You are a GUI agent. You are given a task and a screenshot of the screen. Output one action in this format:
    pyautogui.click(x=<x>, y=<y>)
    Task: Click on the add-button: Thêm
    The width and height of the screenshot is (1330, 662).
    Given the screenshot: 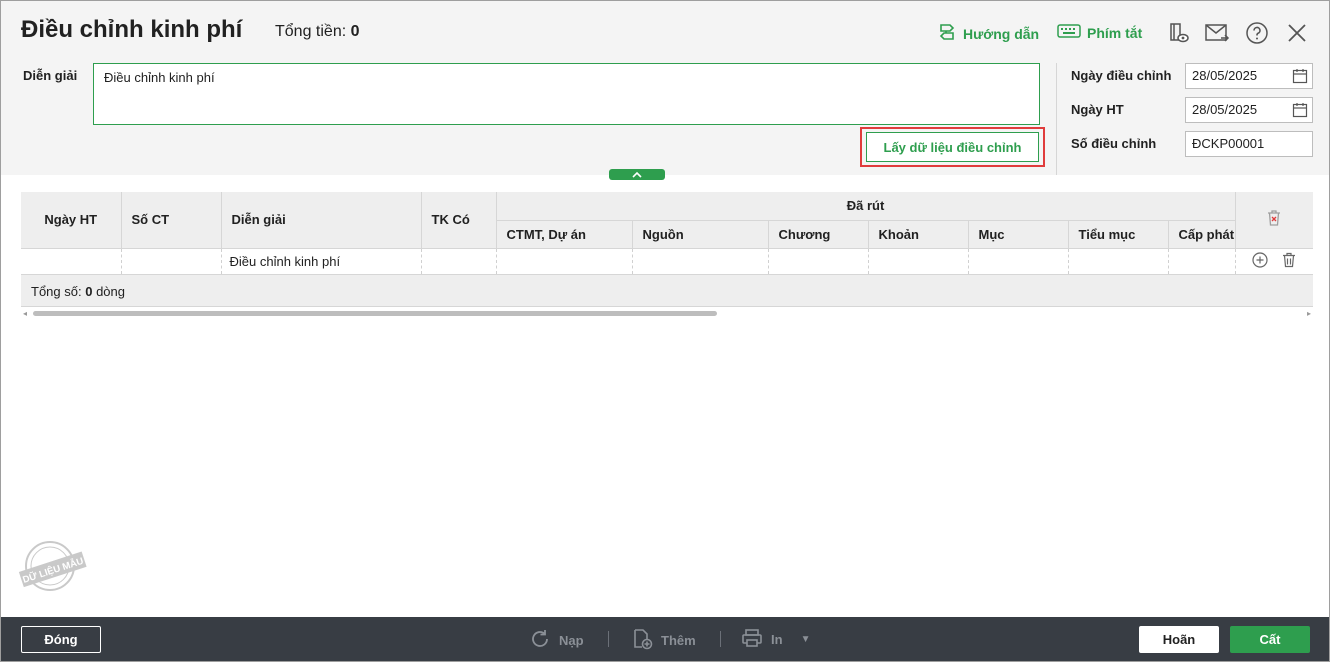 What is the action you would take?
    pyautogui.click(x=663, y=640)
    